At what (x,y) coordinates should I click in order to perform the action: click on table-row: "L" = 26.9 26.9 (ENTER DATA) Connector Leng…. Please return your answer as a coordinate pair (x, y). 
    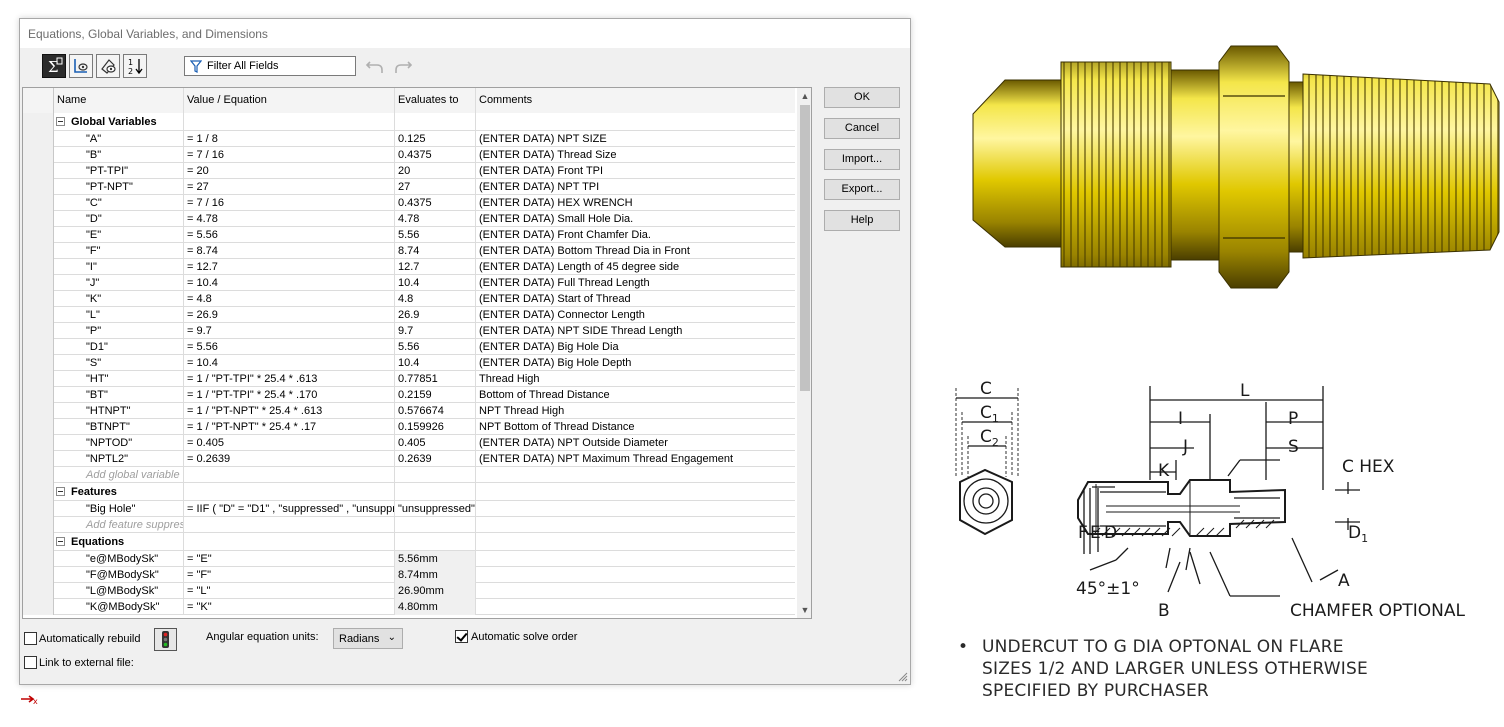
    Looking at the image, I should click on (409, 315).